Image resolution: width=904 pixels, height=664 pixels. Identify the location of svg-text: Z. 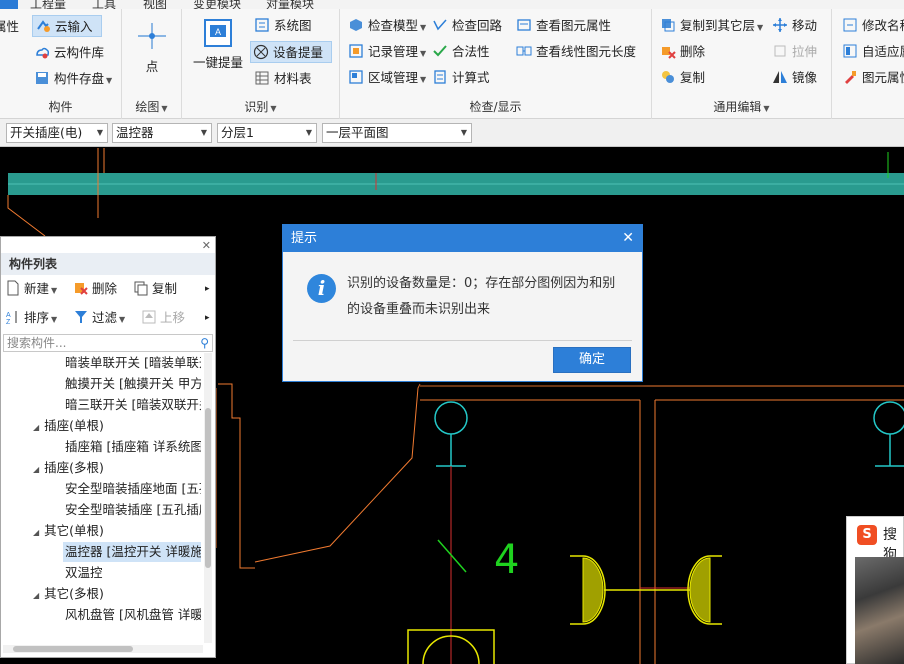
(8, 322).